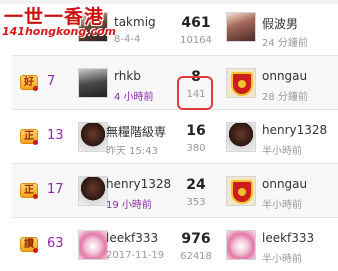 The height and width of the screenshot is (271, 338). What do you see at coordinates (195, 93) in the screenshot?
I see `highlight-box` at bounding box center [195, 93].